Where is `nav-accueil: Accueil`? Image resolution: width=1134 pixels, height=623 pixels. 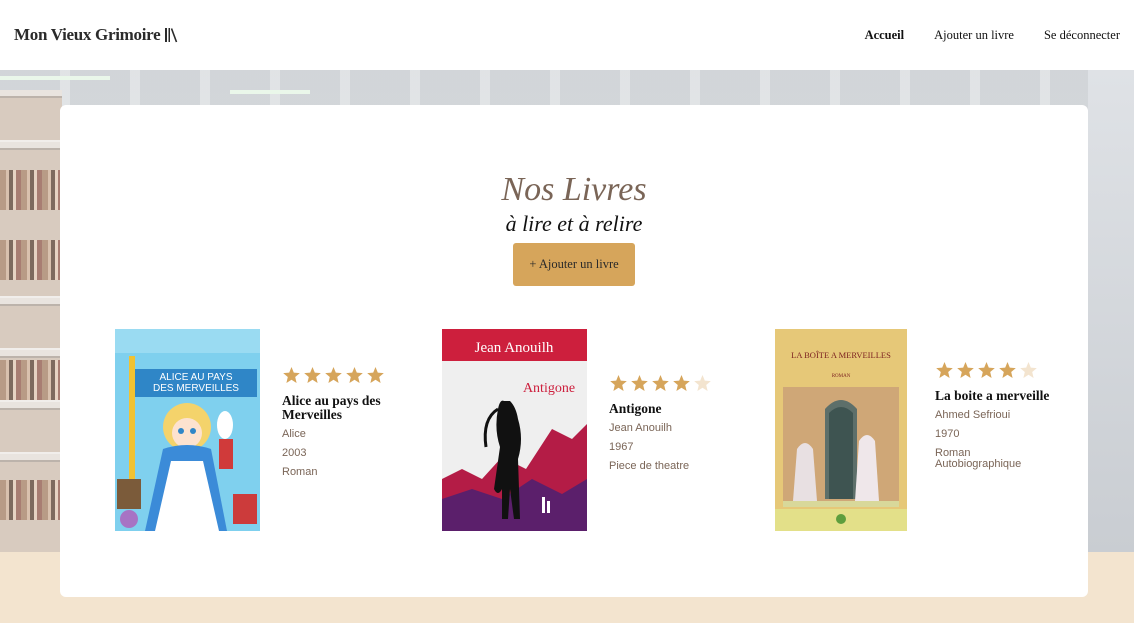
nav-accueil: Accueil is located at coordinates (885, 35).